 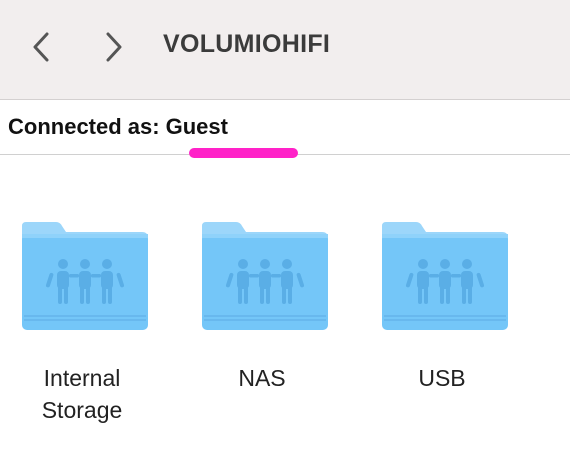 I want to click on chevron-right-icon, so click(x=114, y=47).